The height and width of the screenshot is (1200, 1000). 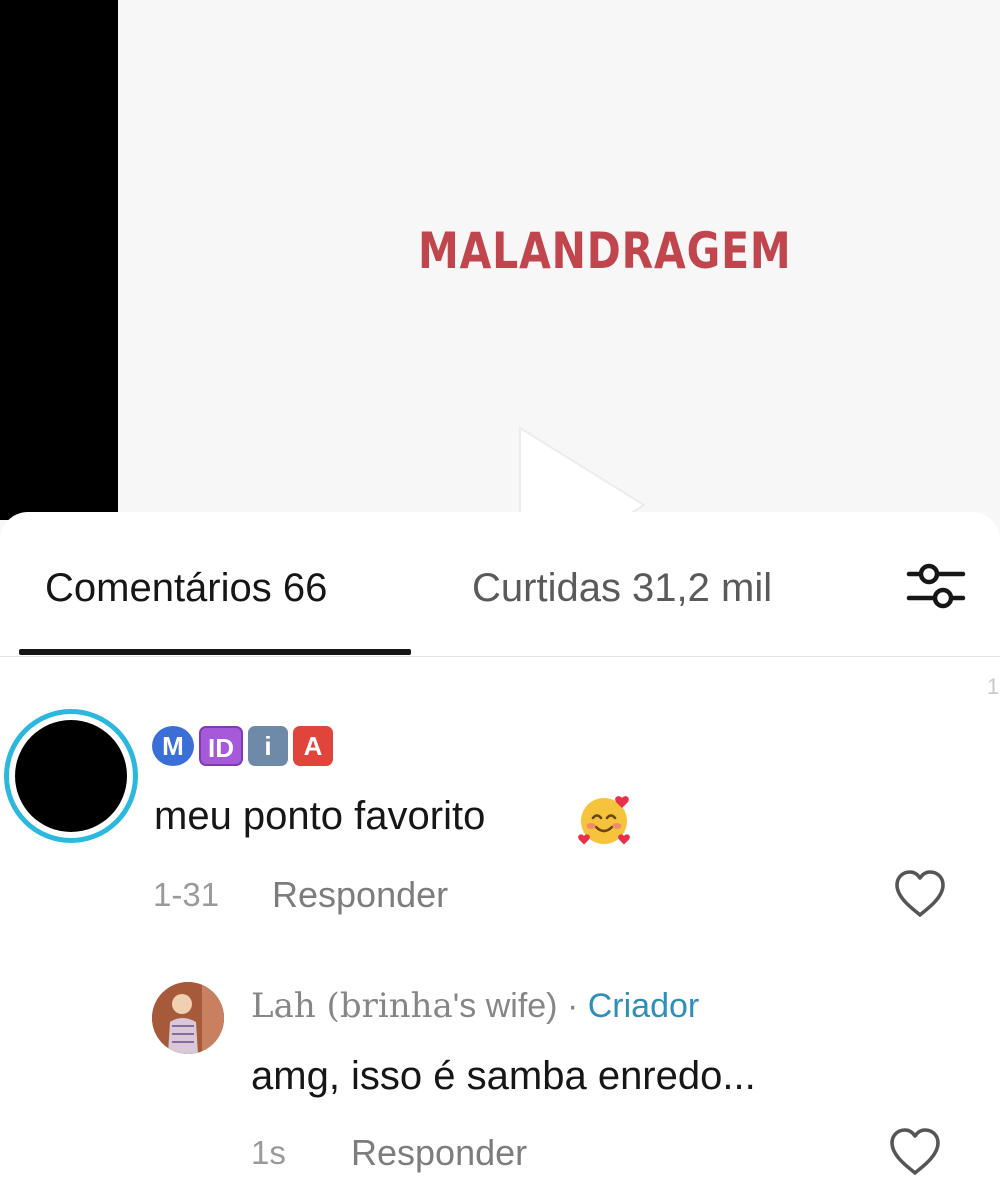 I want to click on username-badge: A, so click(x=313, y=746).